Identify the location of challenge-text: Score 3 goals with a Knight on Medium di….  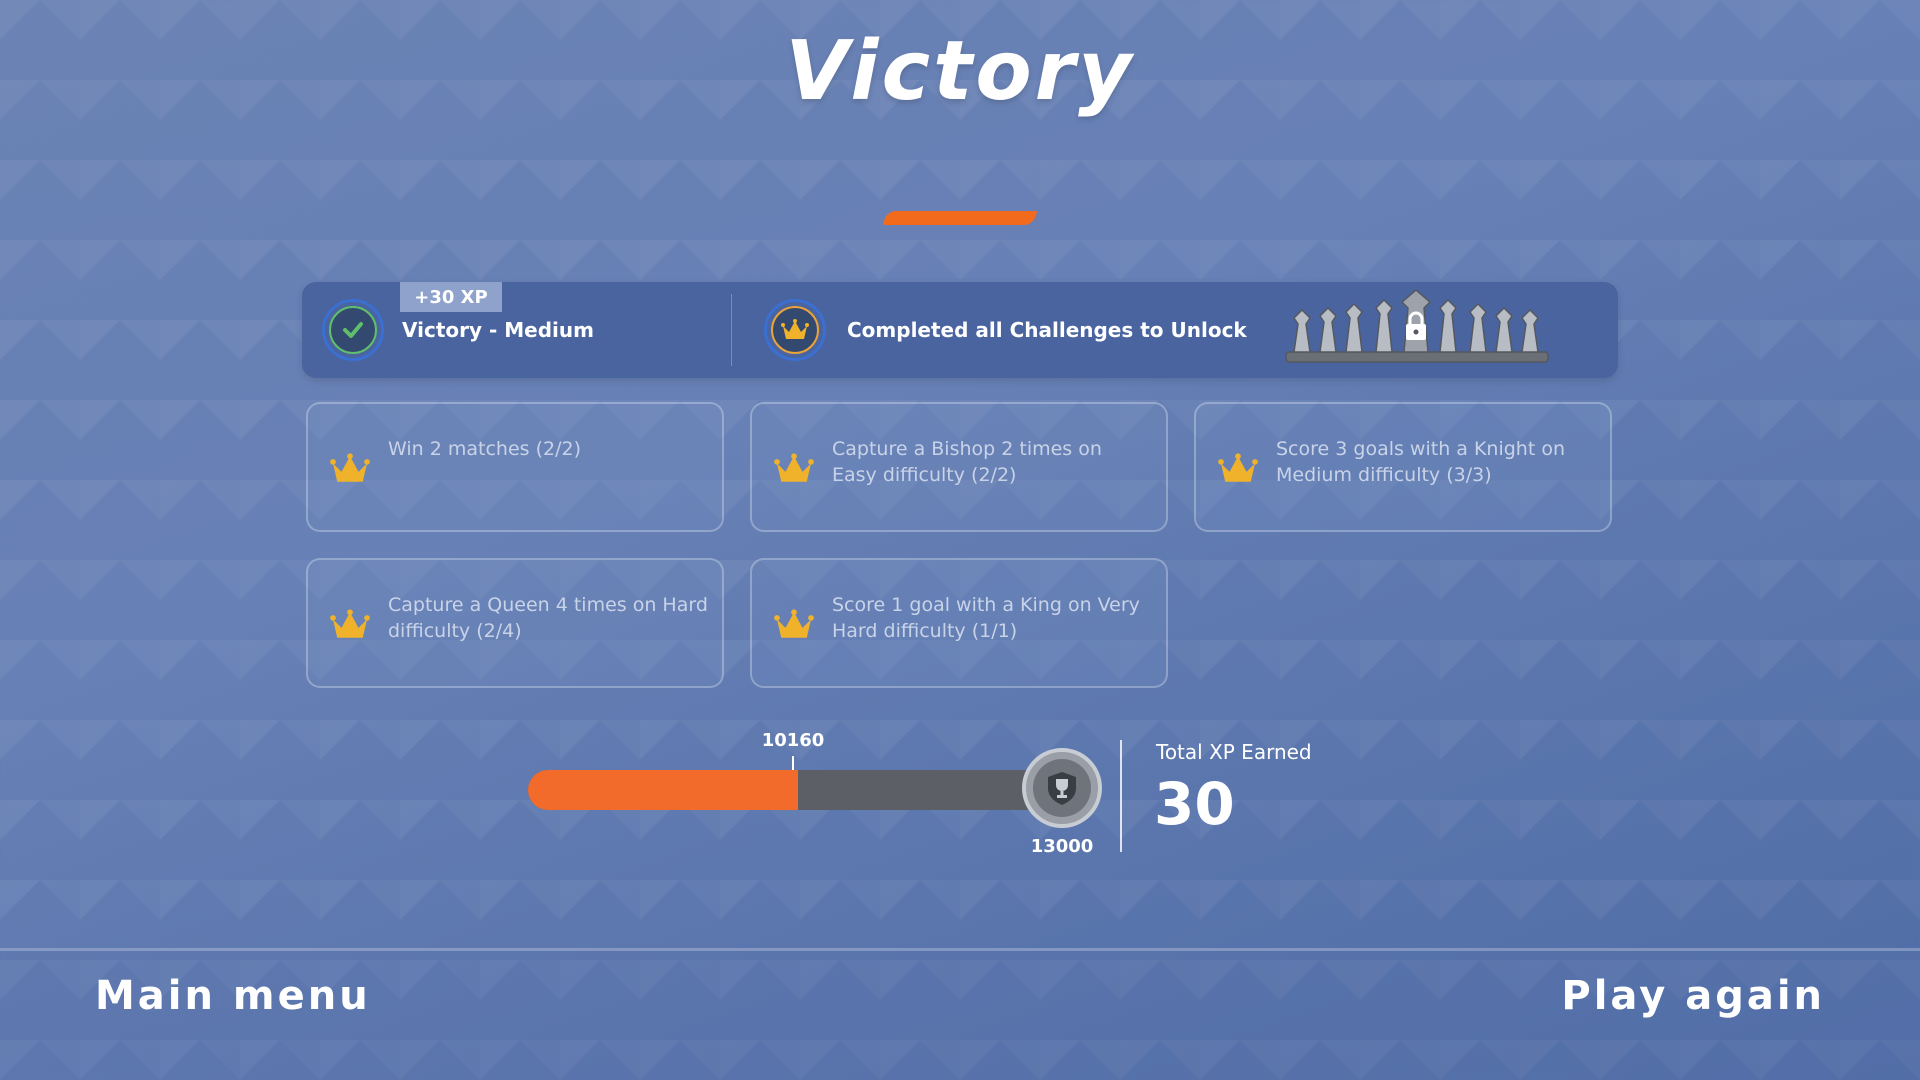
(1420, 462).